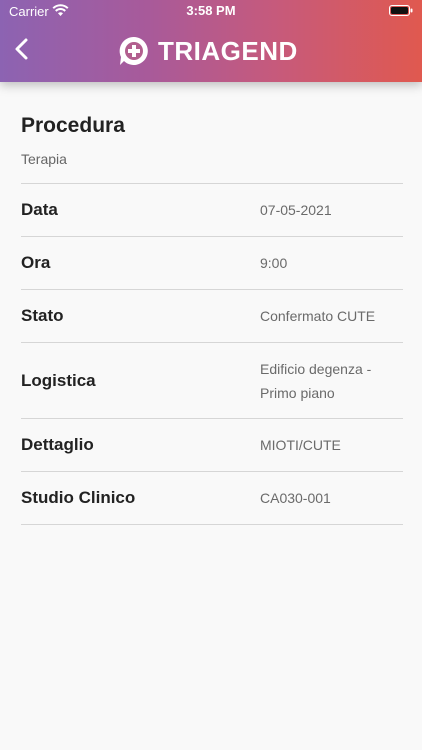 The image size is (422, 750). Describe the element at coordinates (58, 380) in the screenshot. I see `detail-label: Logistica` at that location.